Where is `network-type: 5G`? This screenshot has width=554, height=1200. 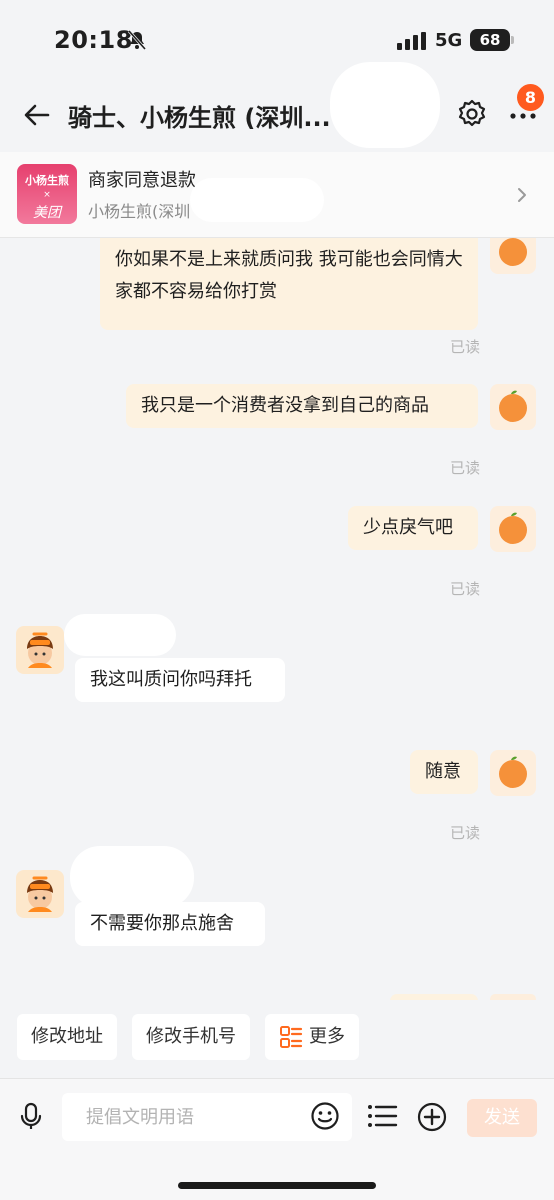
network-type: 5G is located at coordinates (449, 40).